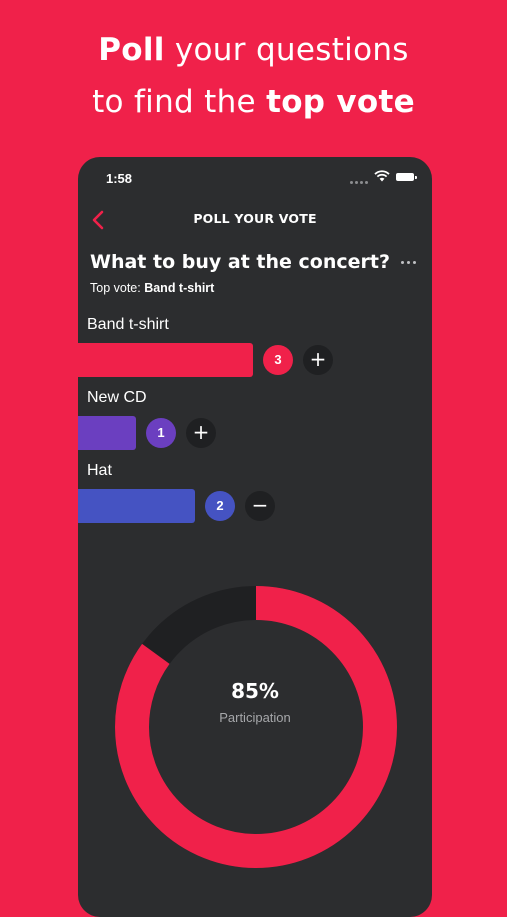 This screenshot has width=507, height=917. Describe the element at coordinates (240, 262) in the screenshot. I see `poll-question: What to buy at the concert?` at that location.